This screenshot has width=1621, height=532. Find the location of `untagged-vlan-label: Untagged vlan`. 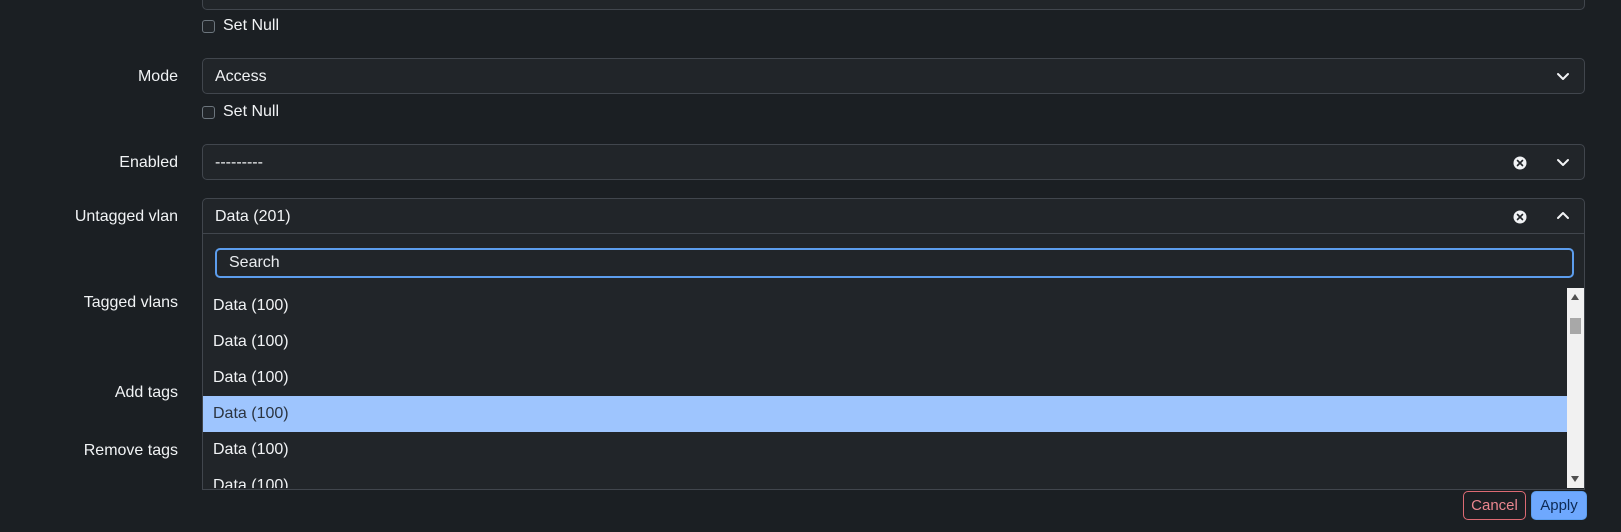

untagged-vlan-label: Untagged vlan is located at coordinates (126, 216).